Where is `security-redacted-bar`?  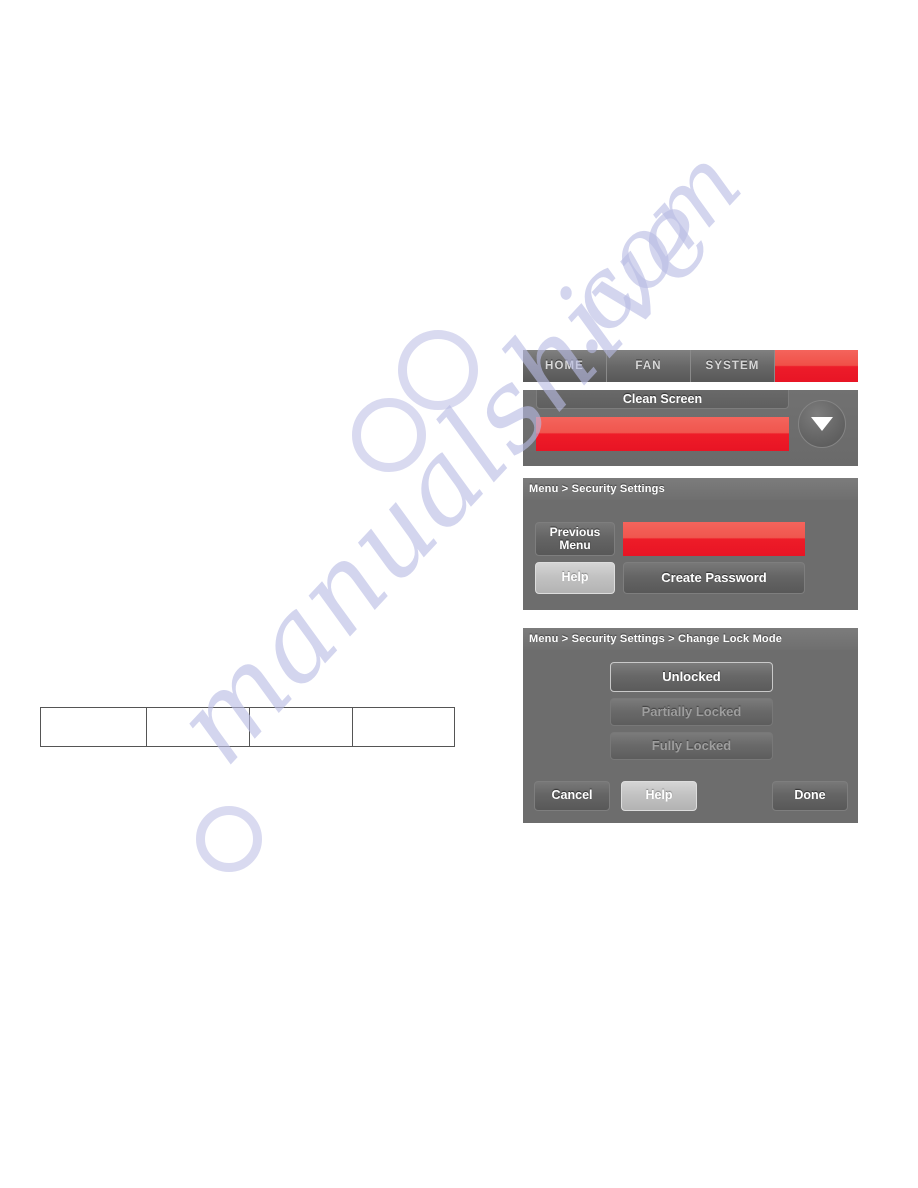
security-redacted-bar is located at coordinates (714, 539).